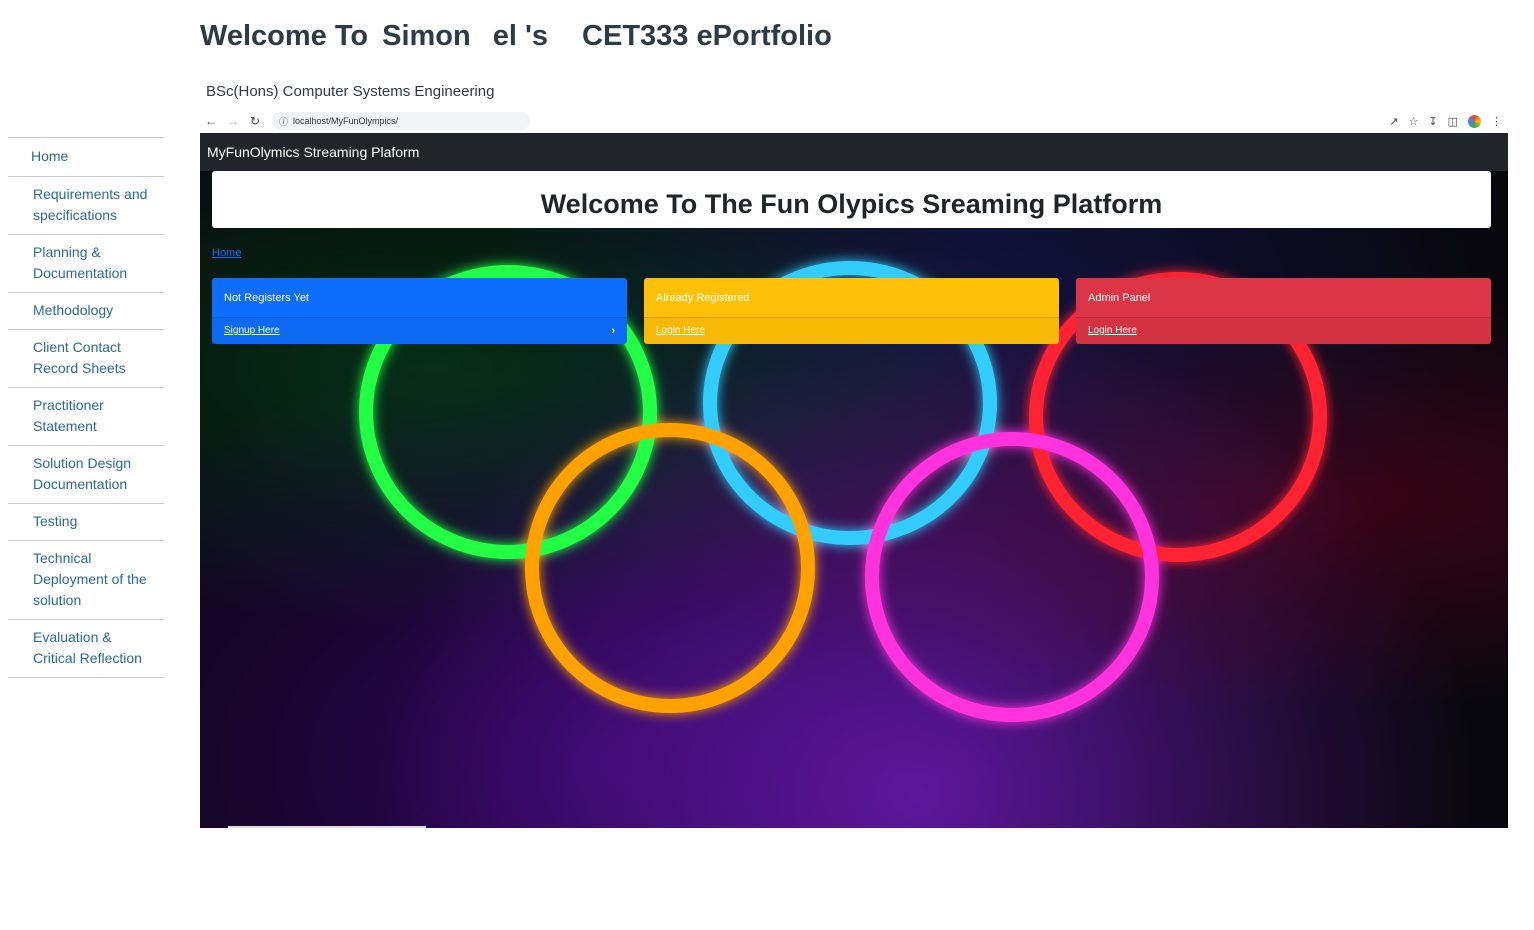 This screenshot has height=930, width=1534. Describe the element at coordinates (703, 298) in the screenshot. I see `card-title: Already Registered` at that location.